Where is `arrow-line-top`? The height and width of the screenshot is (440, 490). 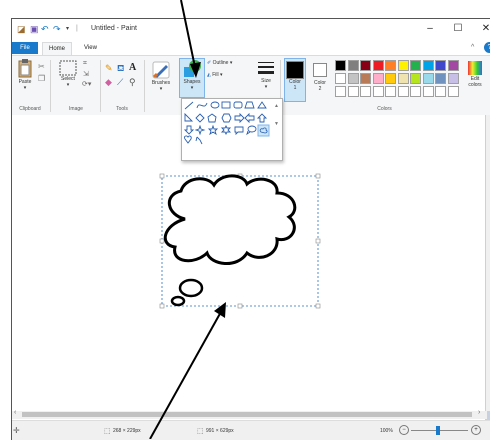
arrow-line-top is located at coordinates (188, 36).